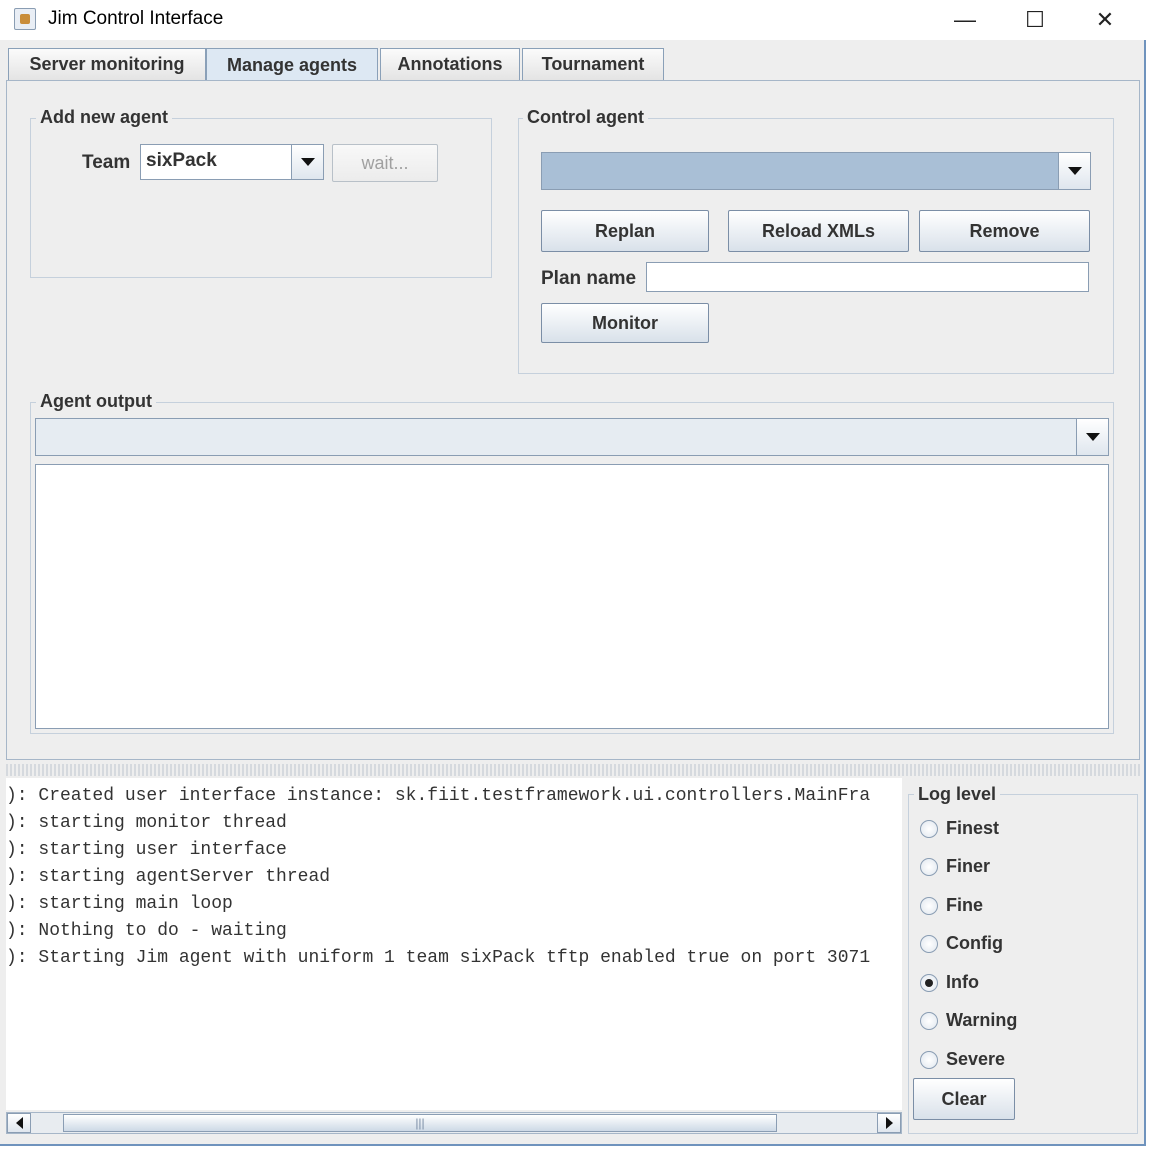  What do you see at coordinates (589, 278) in the screenshot?
I see `plan-name-label: Plan name` at bounding box center [589, 278].